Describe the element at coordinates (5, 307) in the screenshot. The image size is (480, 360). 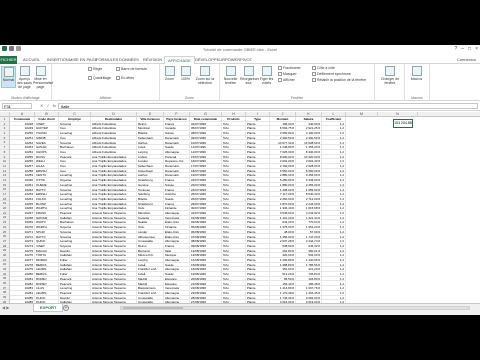
I see `sheet-nav-arrows-icon: ◀ ▶` at that location.